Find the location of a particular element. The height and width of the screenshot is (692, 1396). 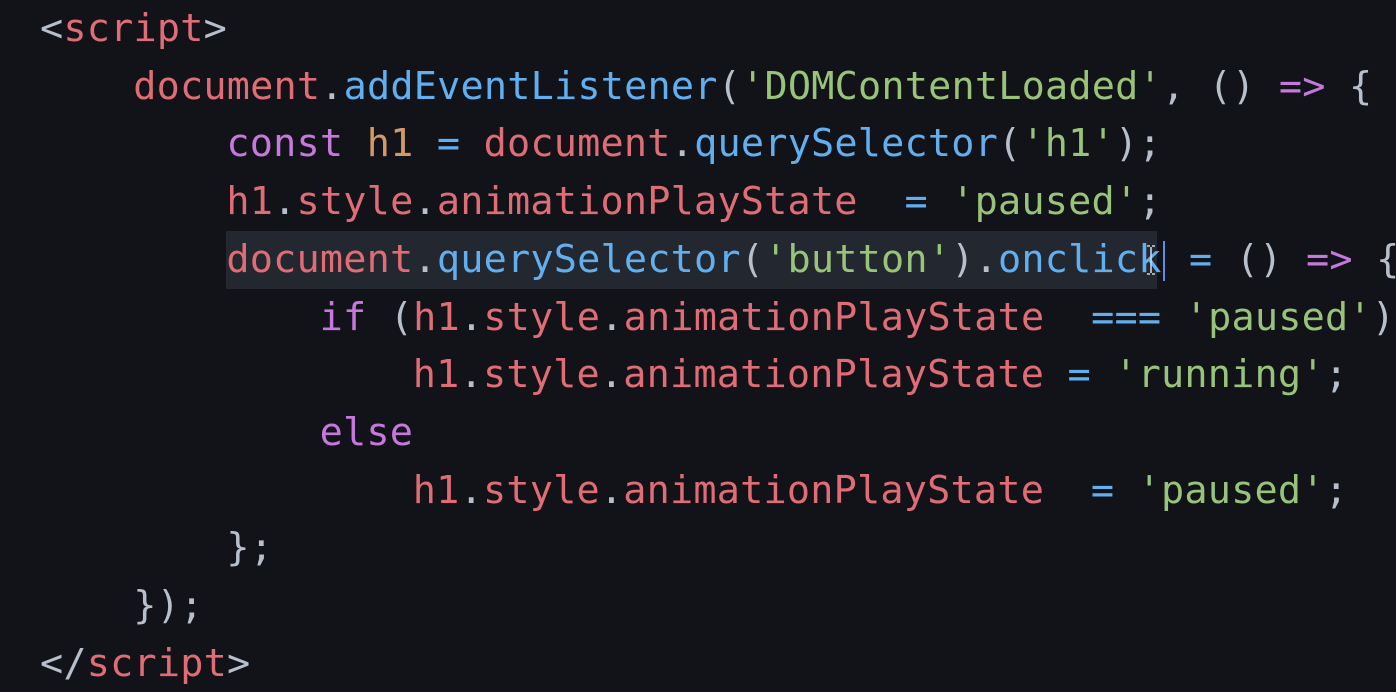

code-line: }); is located at coordinates (168, 606).